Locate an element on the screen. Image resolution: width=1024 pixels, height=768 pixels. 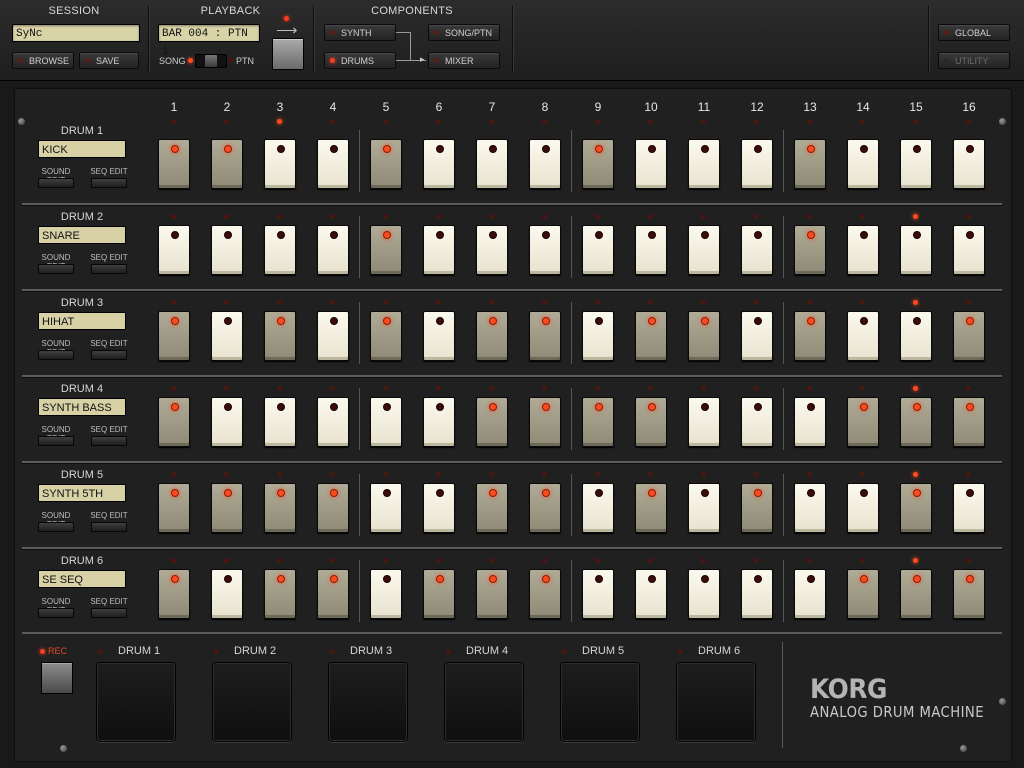
song-ptn-button: SONG/PTN is located at coordinates (464, 32).